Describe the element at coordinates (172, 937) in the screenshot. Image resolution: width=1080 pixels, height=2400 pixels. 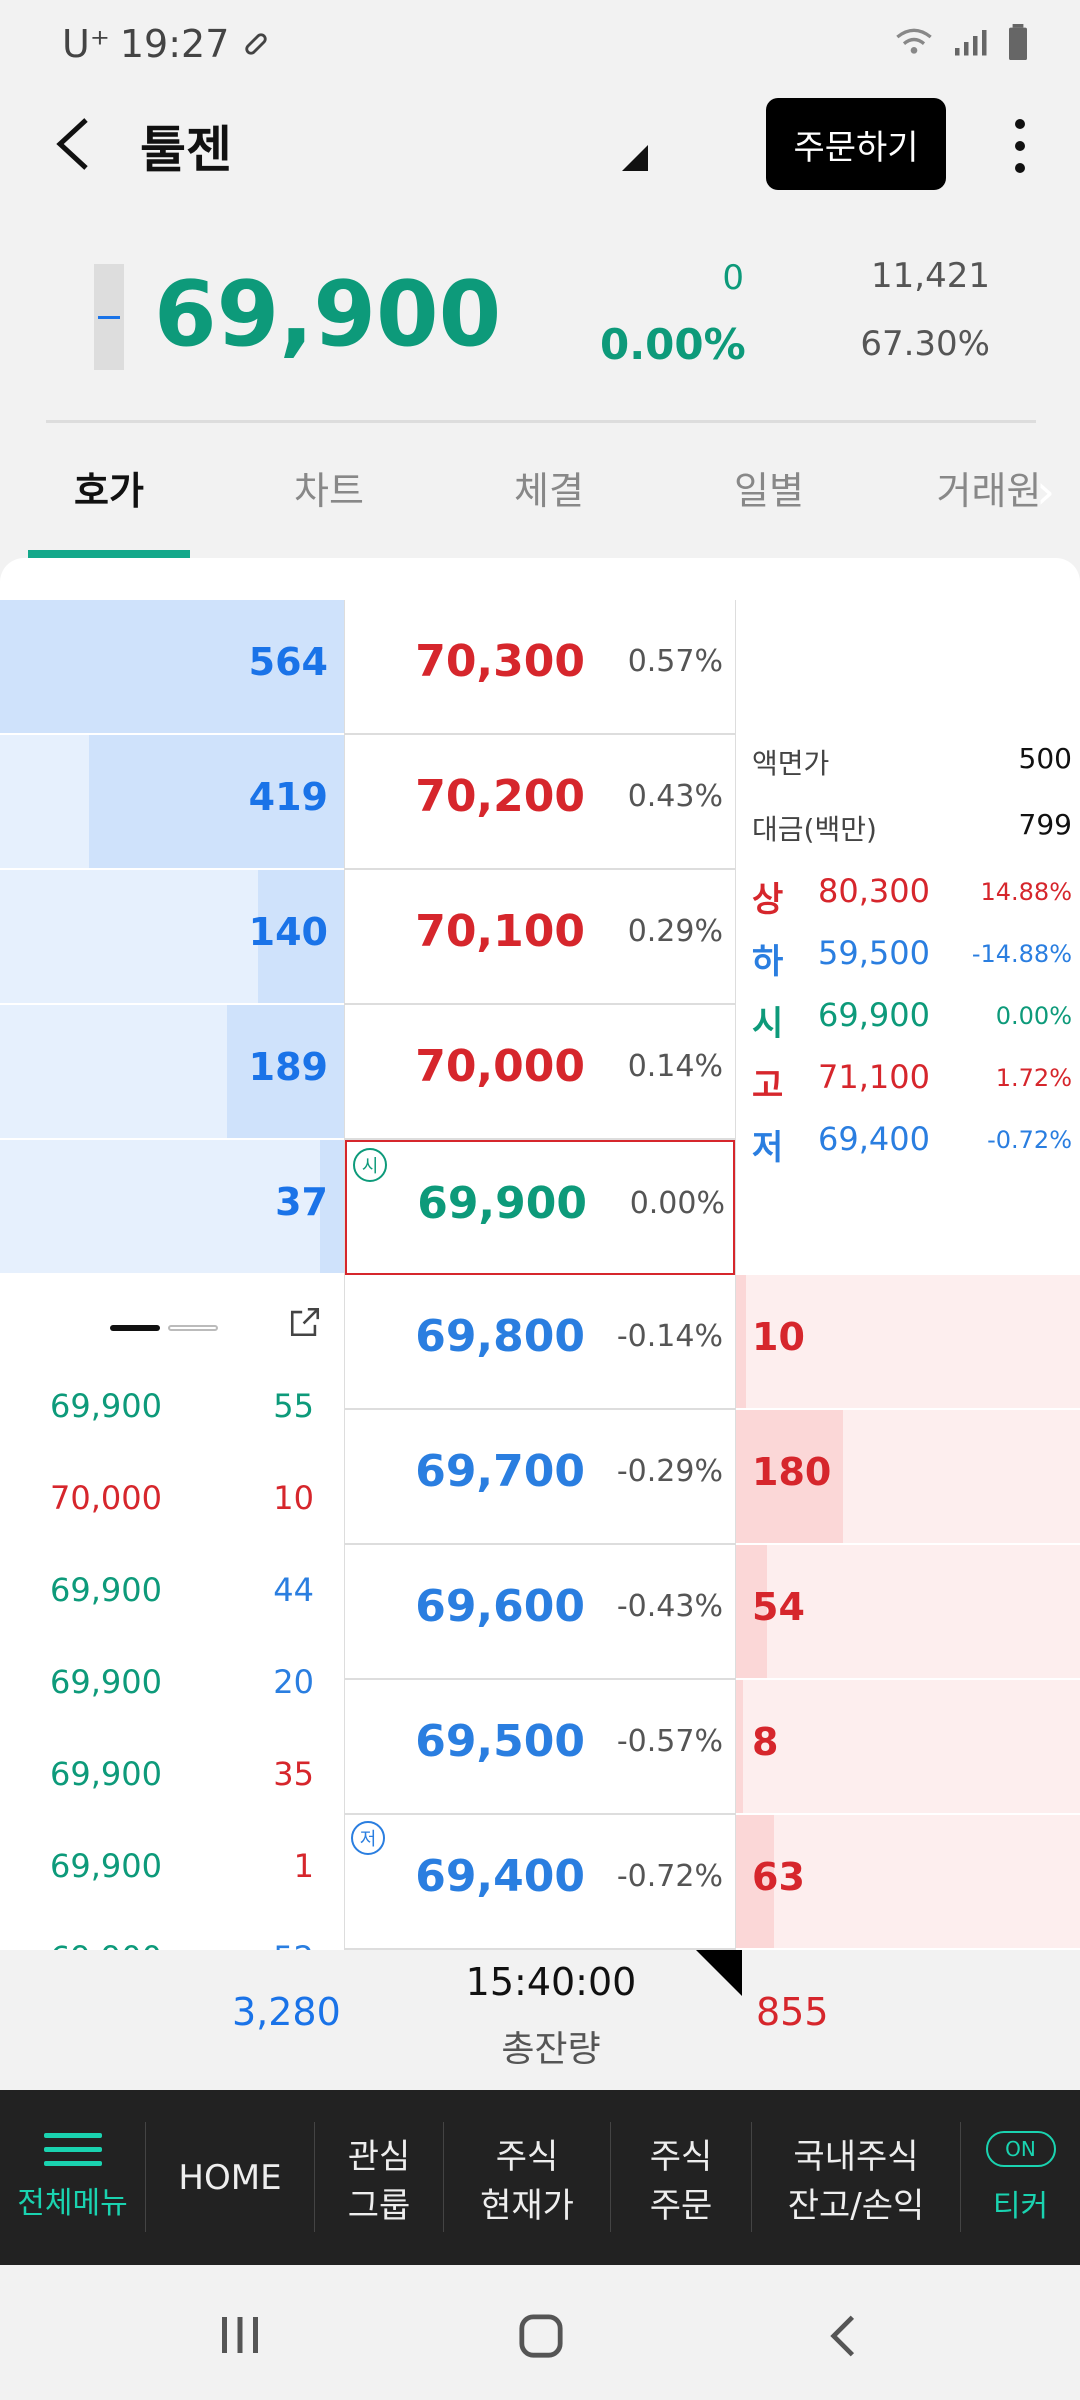
I see `ask-qty-cell: 140` at that location.